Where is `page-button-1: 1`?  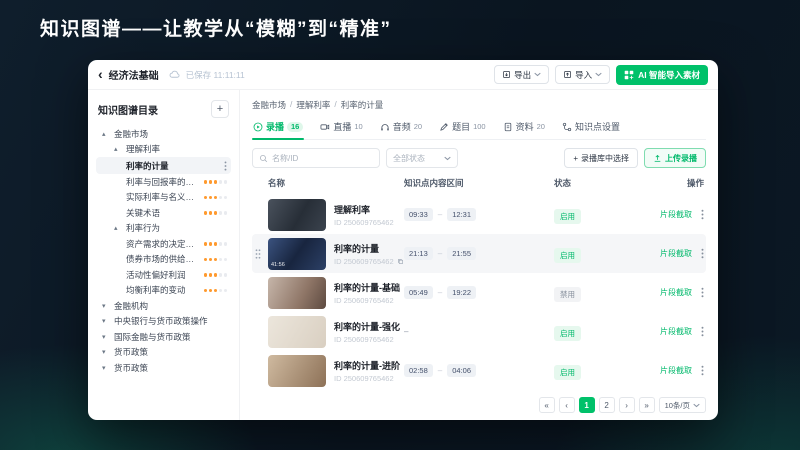
page-button-1: 1 is located at coordinates (586, 405).